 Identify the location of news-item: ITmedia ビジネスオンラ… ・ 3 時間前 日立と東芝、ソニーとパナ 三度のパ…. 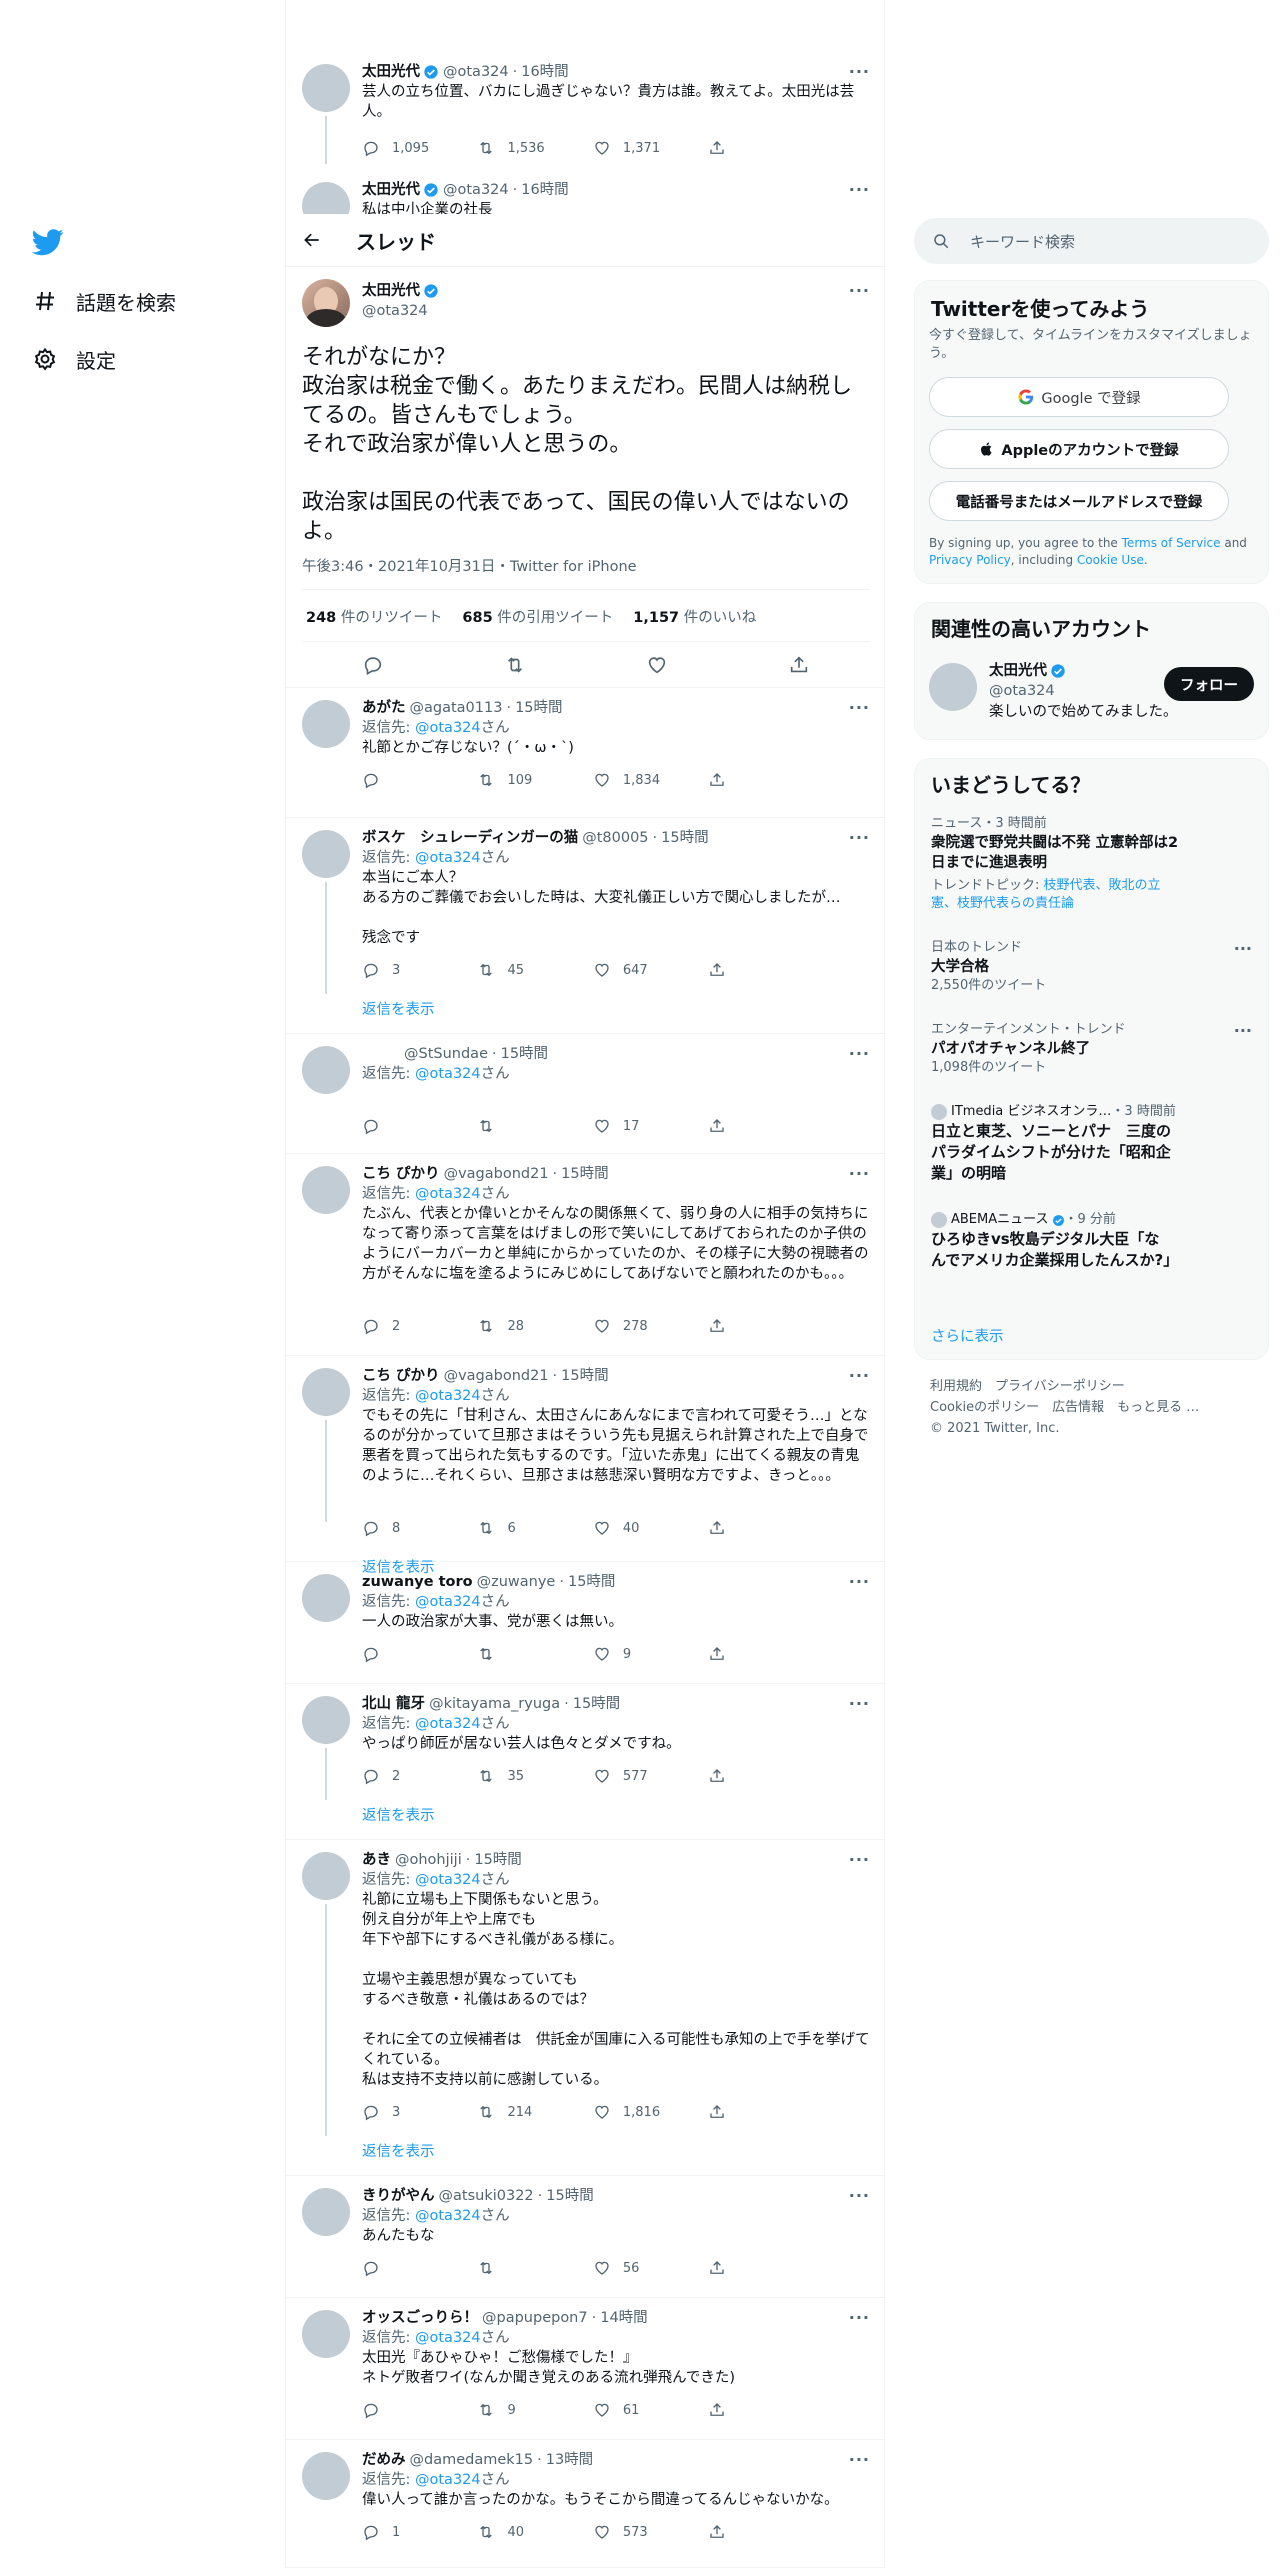
(1091, 1143).